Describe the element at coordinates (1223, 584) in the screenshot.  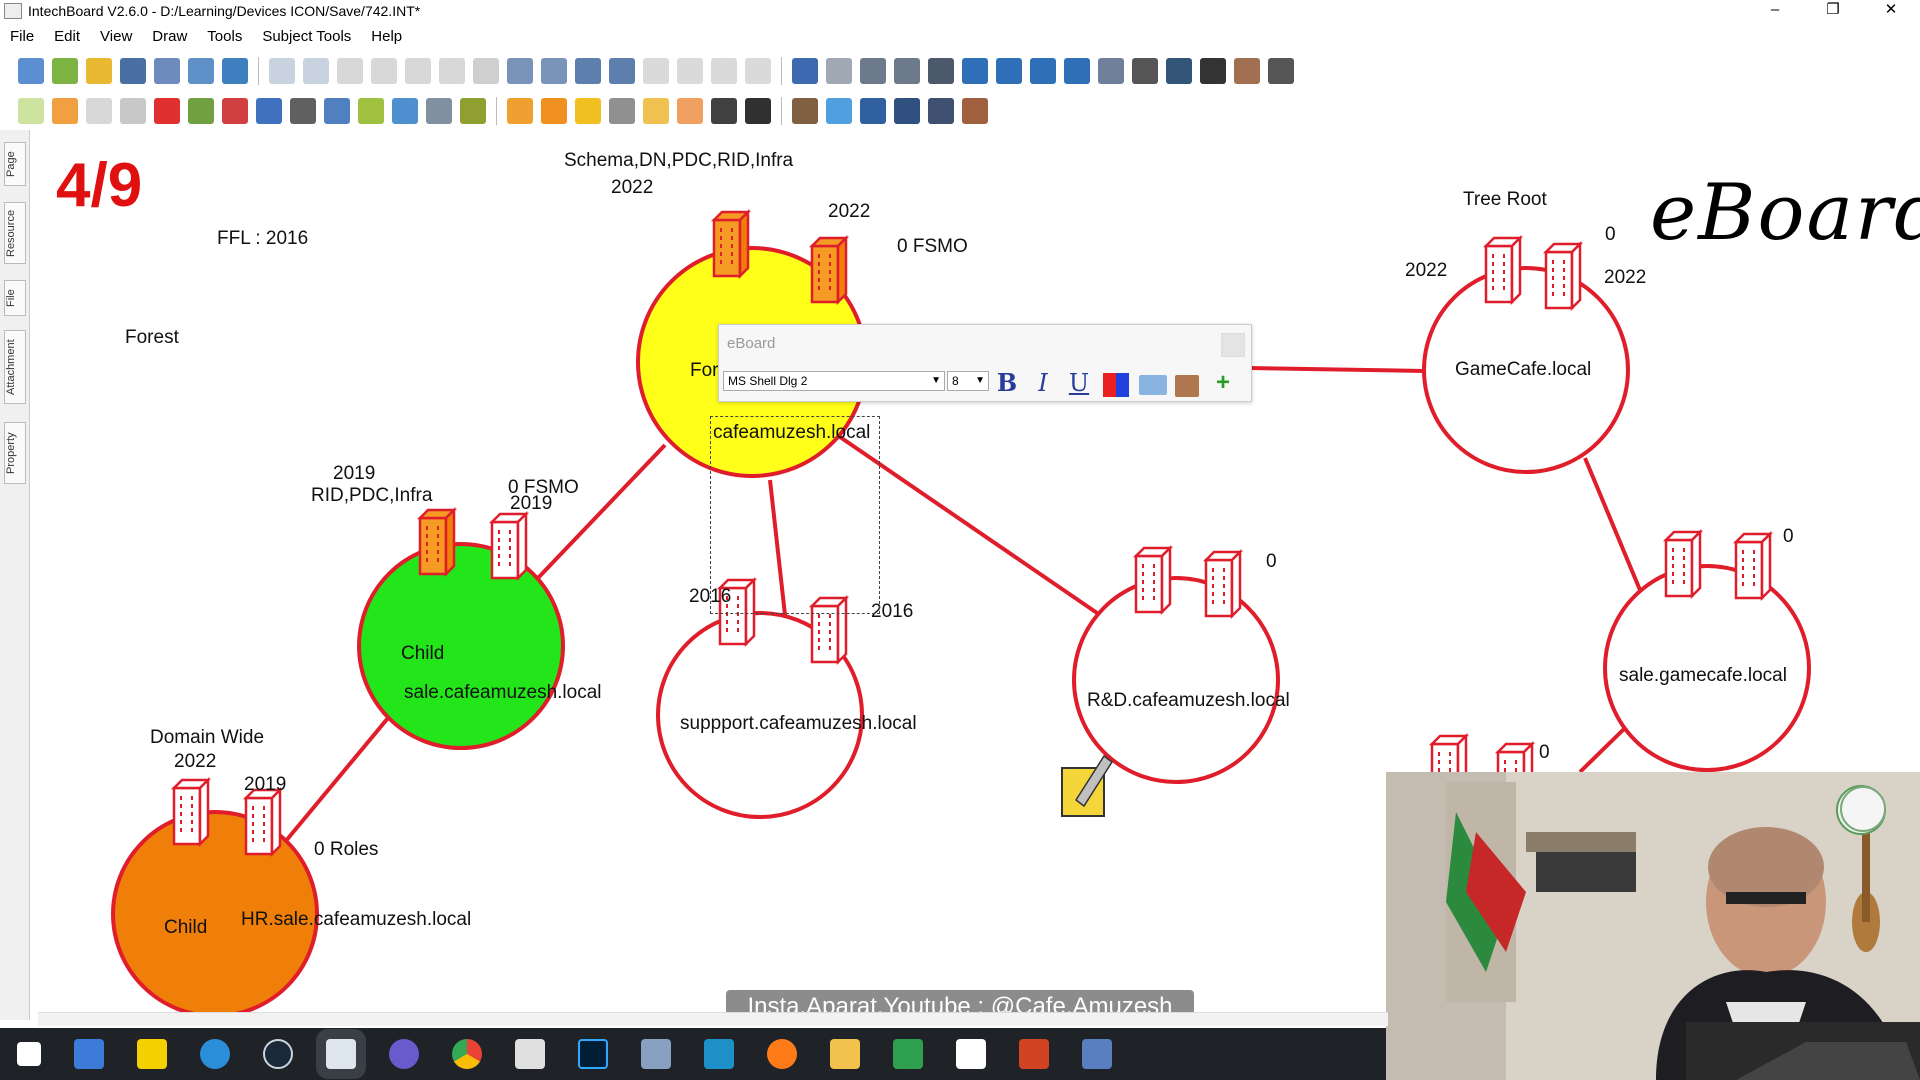
I see `rd-dc2-server-icon` at that location.